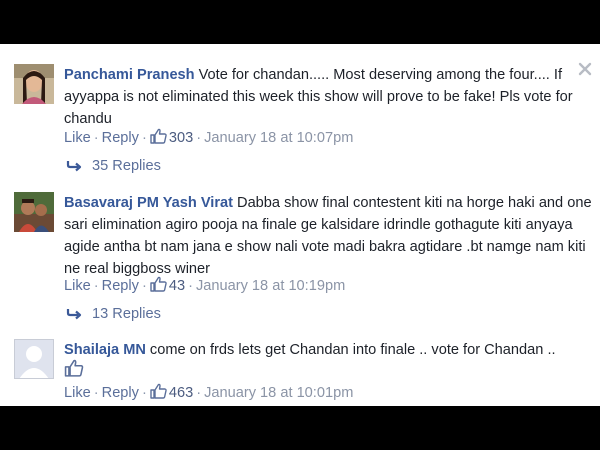 The image size is (600, 450). What do you see at coordinates (181, 138) in the screenshot?
I see `like-count: 303` at bounding box center [181, 138].